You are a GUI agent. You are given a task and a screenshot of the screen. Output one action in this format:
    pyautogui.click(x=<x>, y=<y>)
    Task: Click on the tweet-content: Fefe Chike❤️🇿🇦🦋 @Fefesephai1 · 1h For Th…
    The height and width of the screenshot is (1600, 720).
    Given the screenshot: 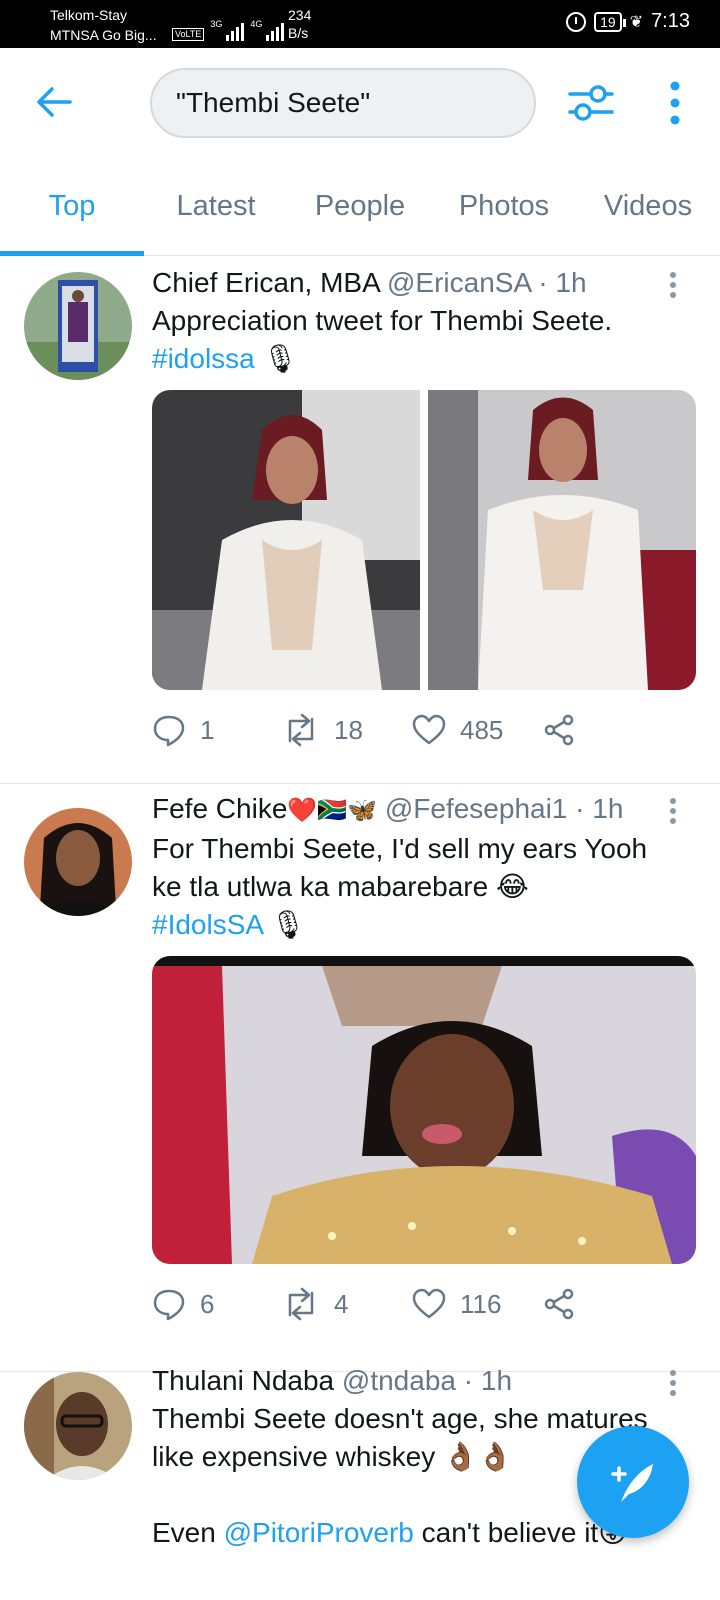 What is the action you would take?
    pyautogui.click(x=406, y=867)
    